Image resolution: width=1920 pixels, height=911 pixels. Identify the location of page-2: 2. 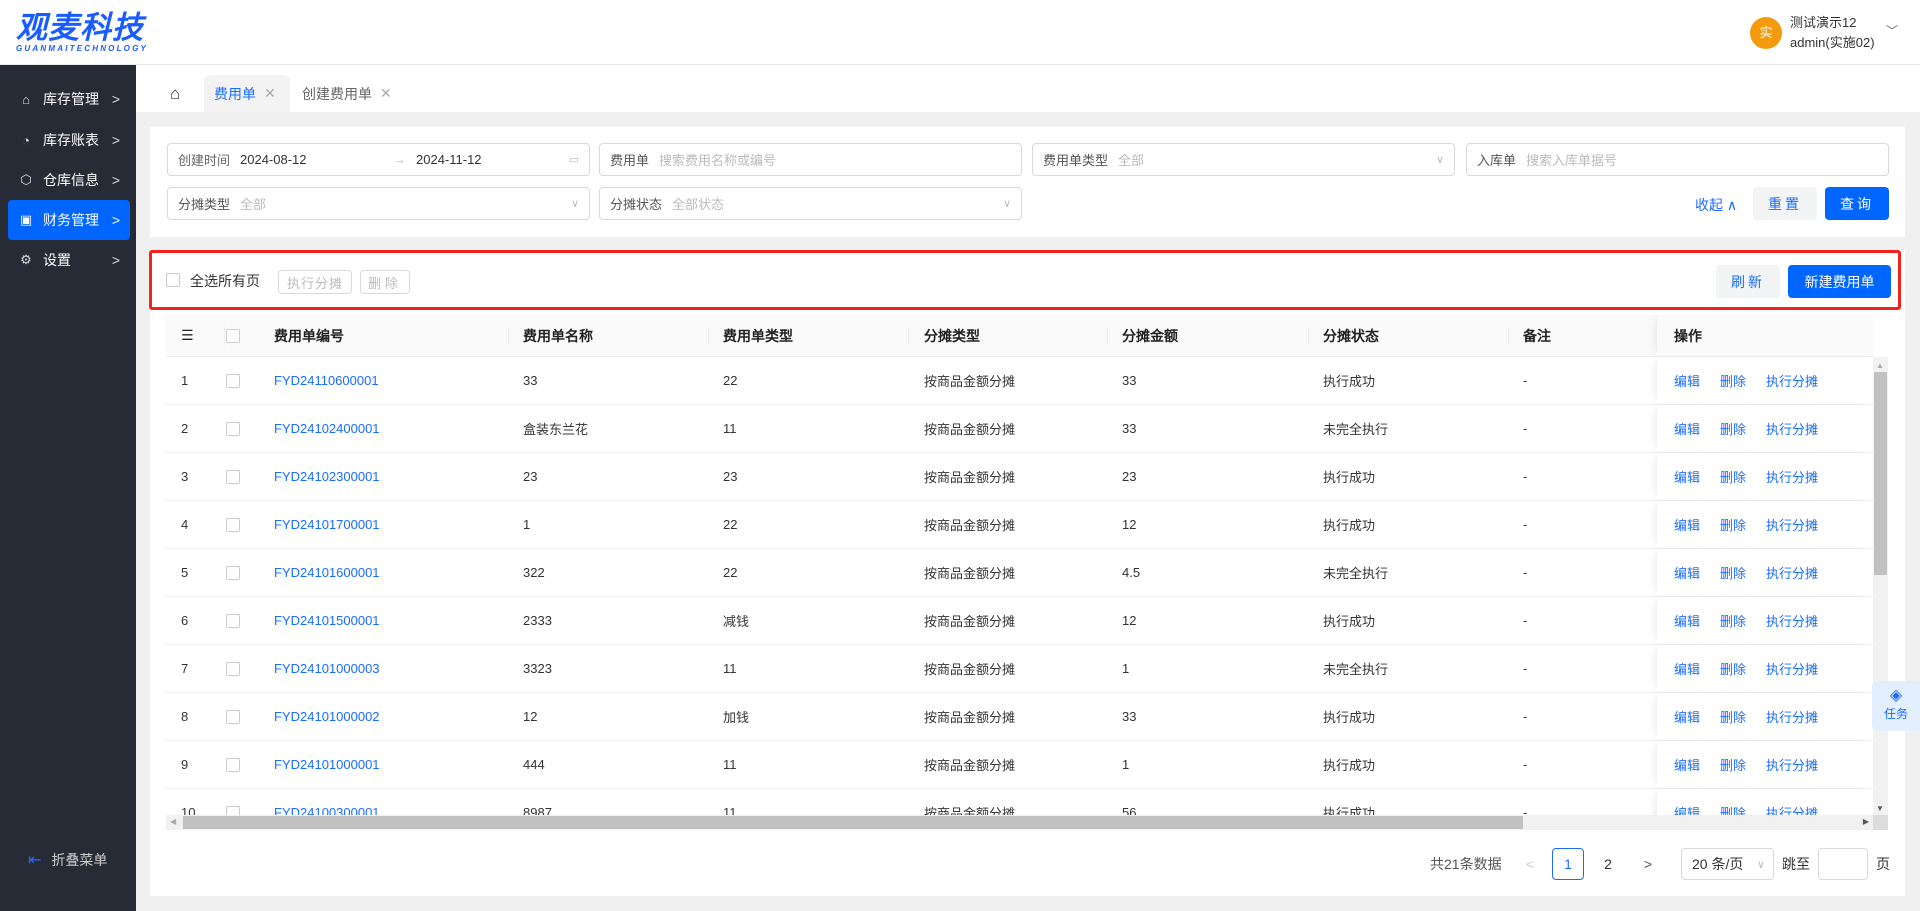
(1608, 864).